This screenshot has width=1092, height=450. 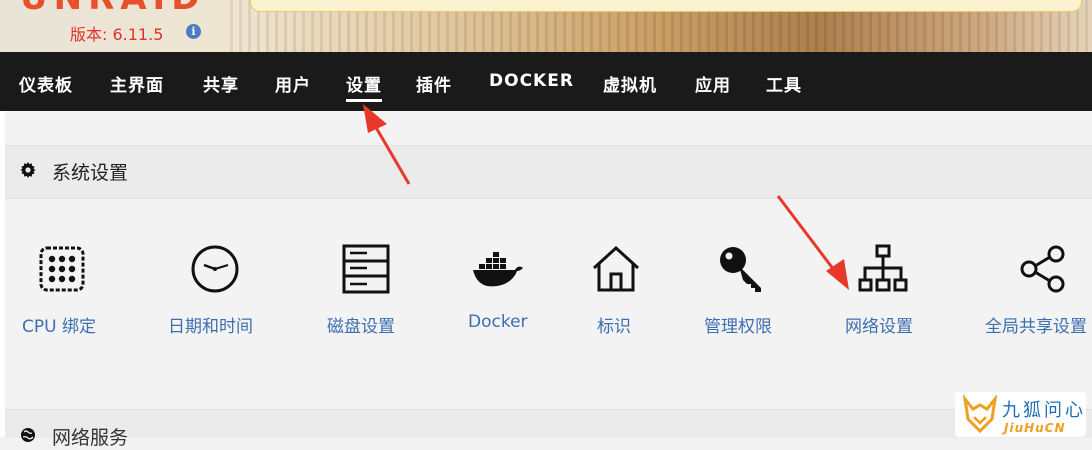 I want to click on network-icon, so click(x=883, y=269).